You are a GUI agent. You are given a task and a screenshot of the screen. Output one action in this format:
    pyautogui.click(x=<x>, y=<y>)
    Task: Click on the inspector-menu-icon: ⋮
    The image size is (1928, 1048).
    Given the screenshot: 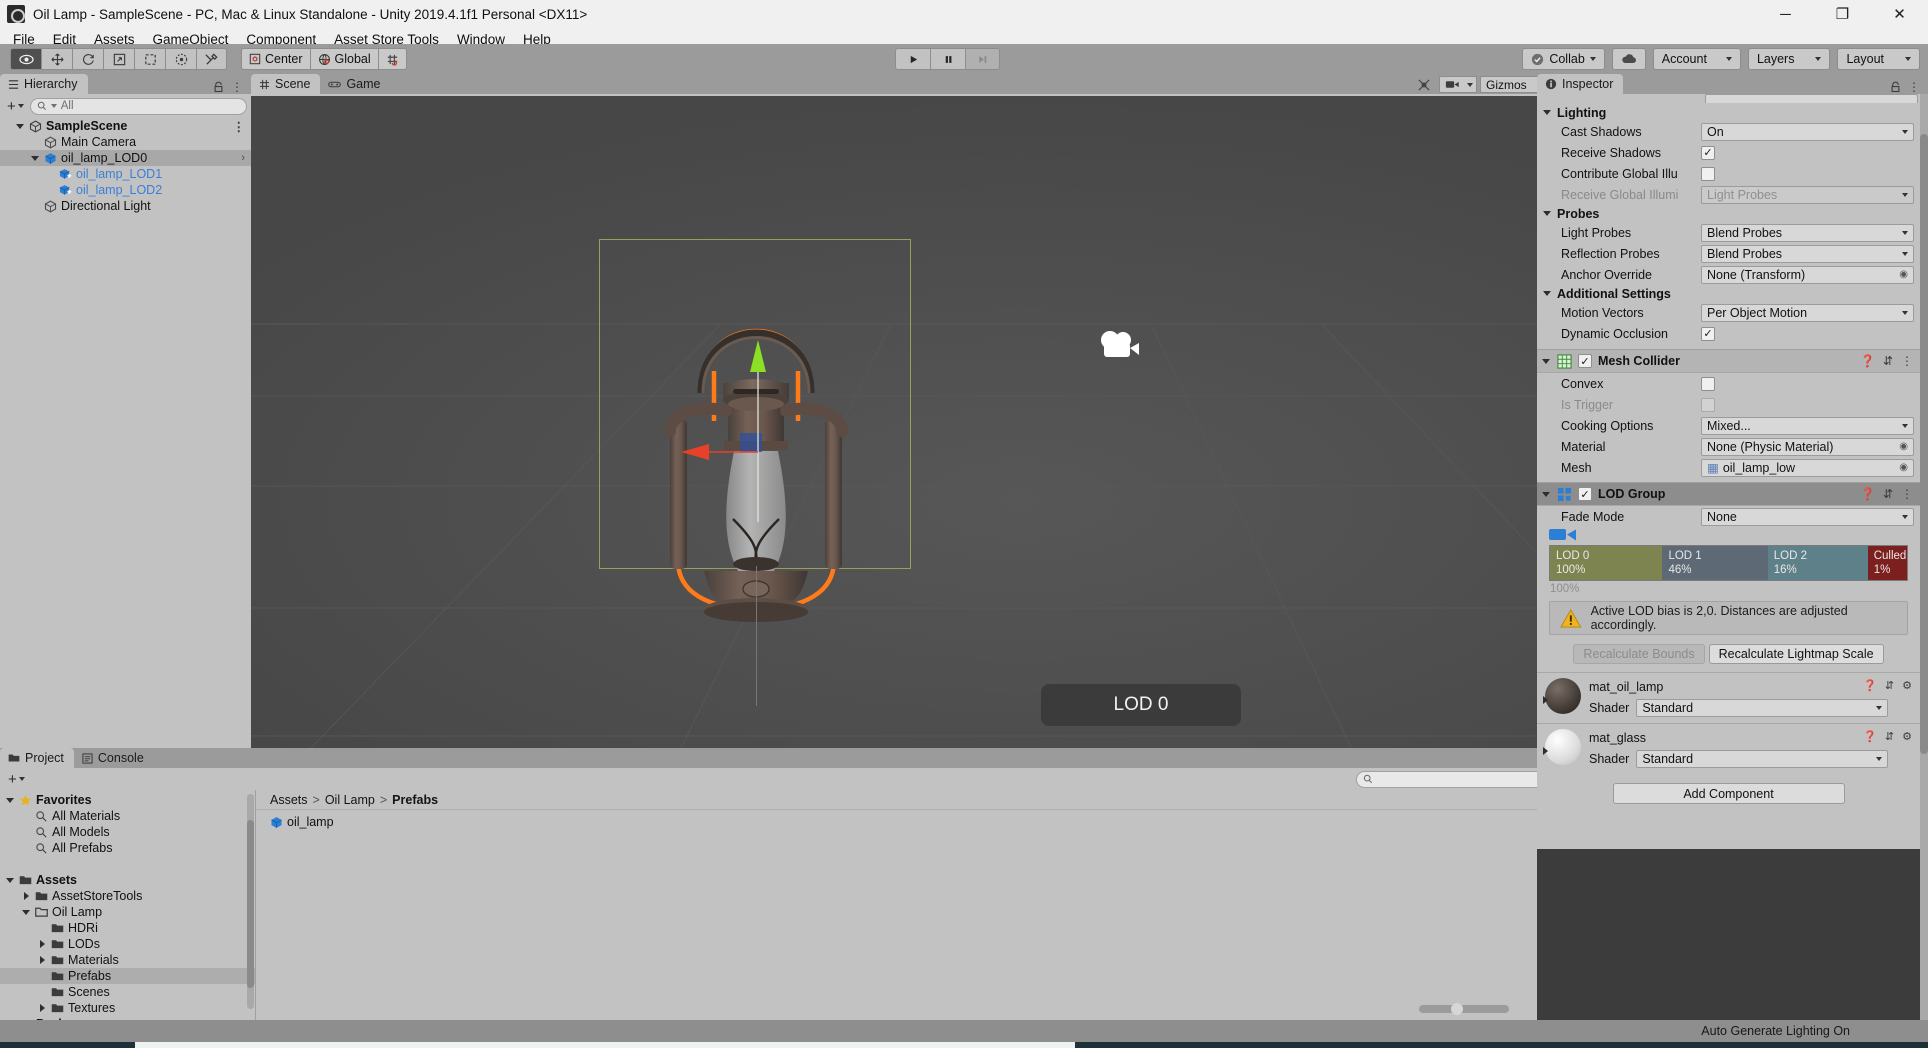 What is the action you would take?
    pyautogui.click(x=1914, y=87)
    